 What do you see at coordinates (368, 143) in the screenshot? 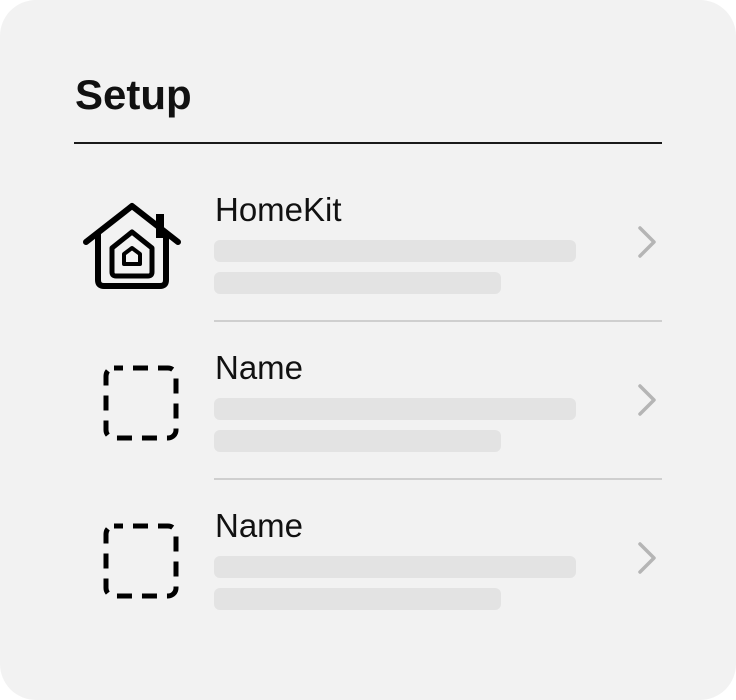
I see `title-divider` at bounding box center [368, 143].